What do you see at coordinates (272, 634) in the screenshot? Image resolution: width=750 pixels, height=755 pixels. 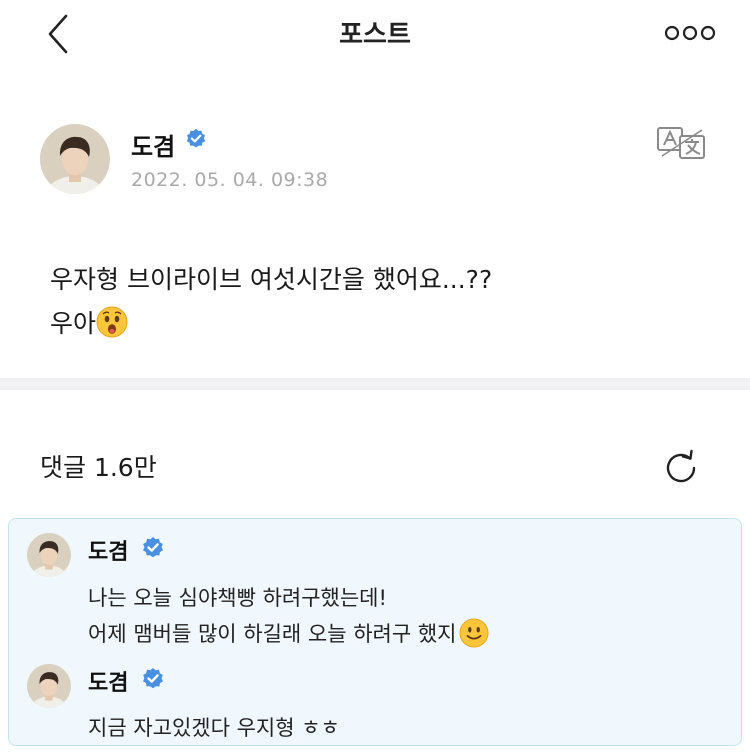 I see `comment-line2: 어제 맴버들 많이 하길래 오늘 하려구 했지` at bounding box center [272, 634].